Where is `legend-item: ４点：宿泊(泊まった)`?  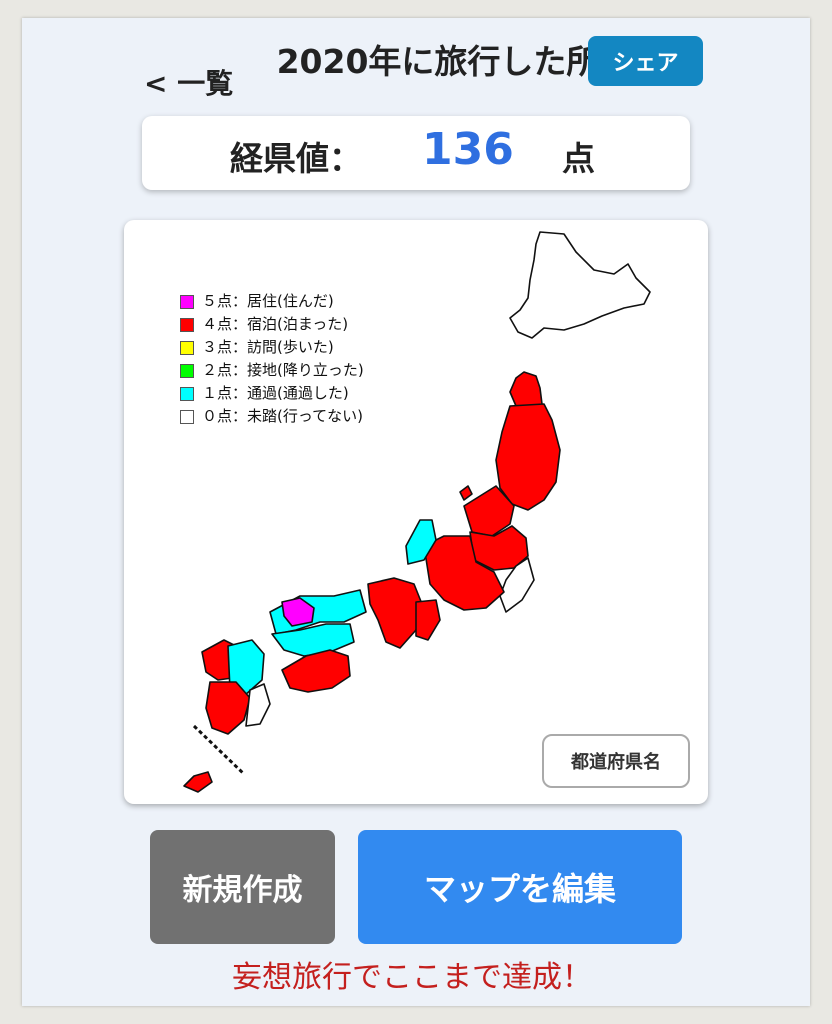
legend-item: ４点：宿泊(泊まった) is located at coordinates (272, 324).